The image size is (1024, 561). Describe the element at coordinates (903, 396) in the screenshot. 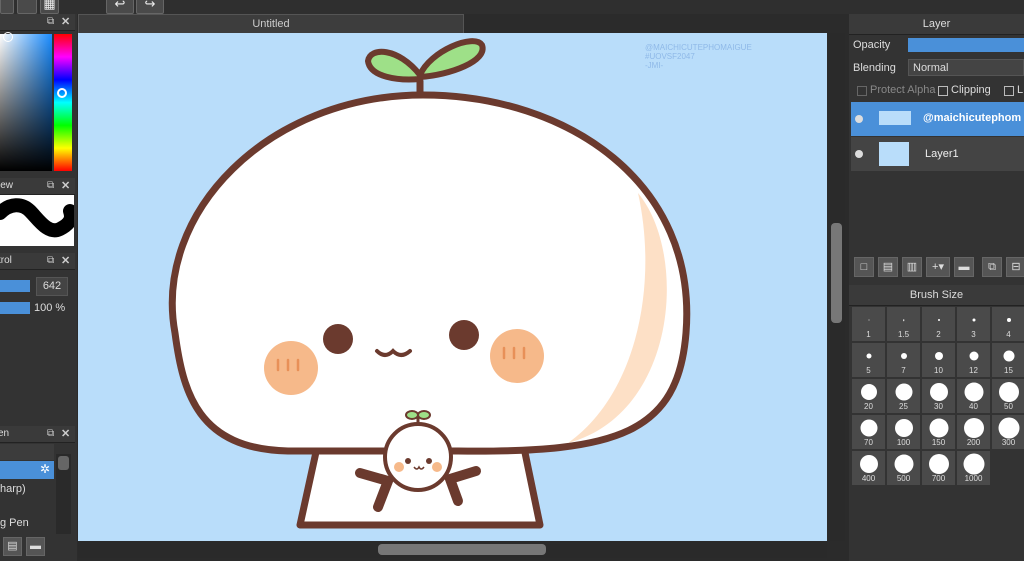

I see `brush-size-cell: 25` at that location.